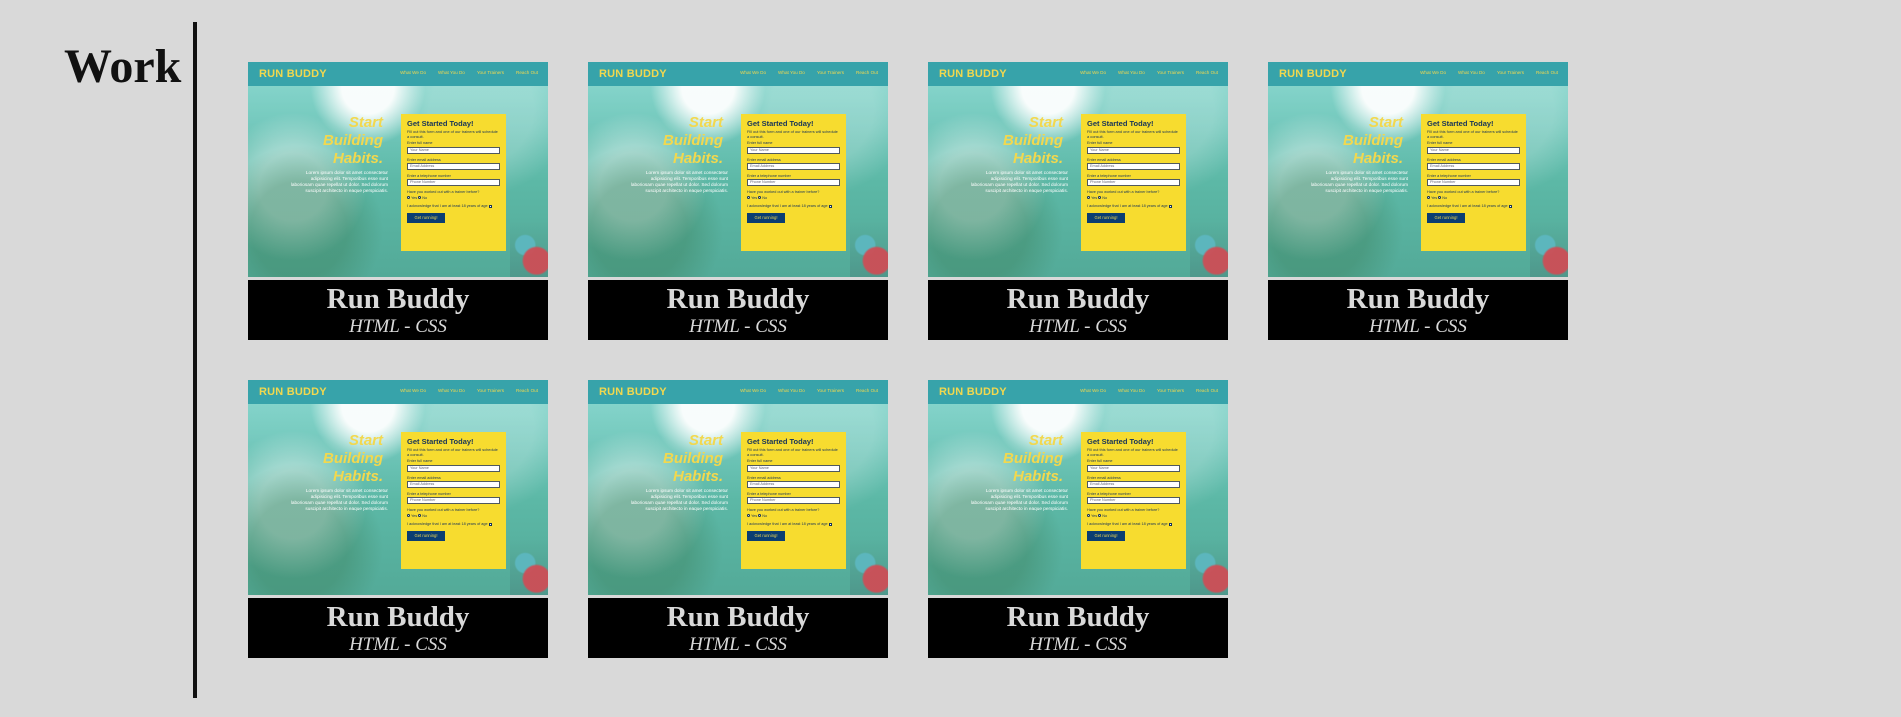 Image resolution: width=1901 pixels, height=717 pixels. I want to click on preview-hero-line: Building, so click(1033, 140).